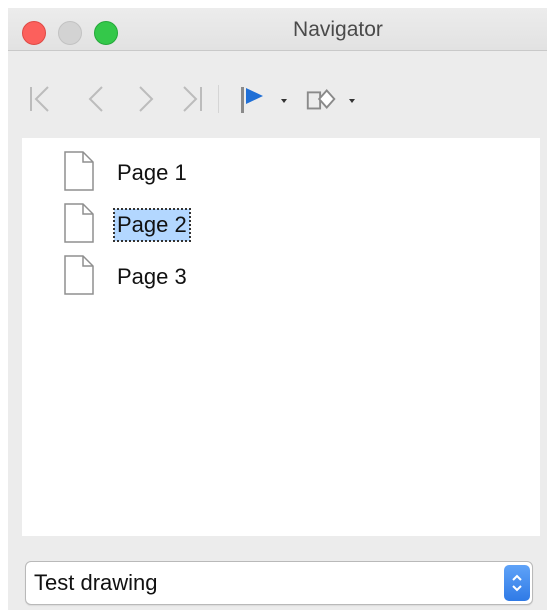  I want to click on tree-item-label: Page 3, so click(152, 276).